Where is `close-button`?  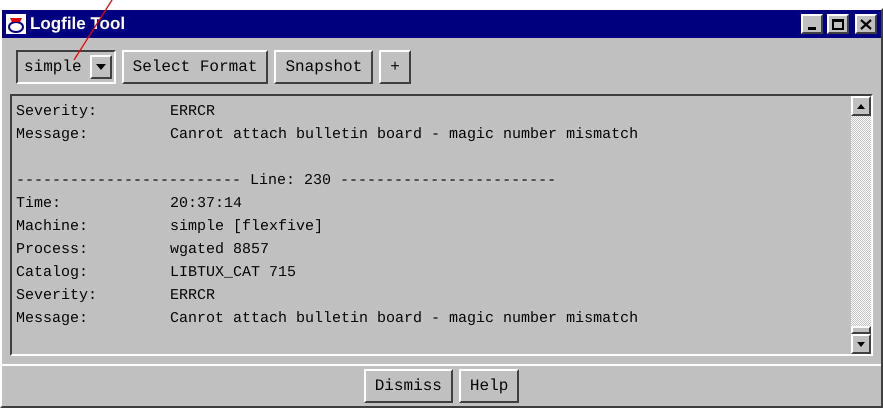 close-button is located at coordinates (866, 24).